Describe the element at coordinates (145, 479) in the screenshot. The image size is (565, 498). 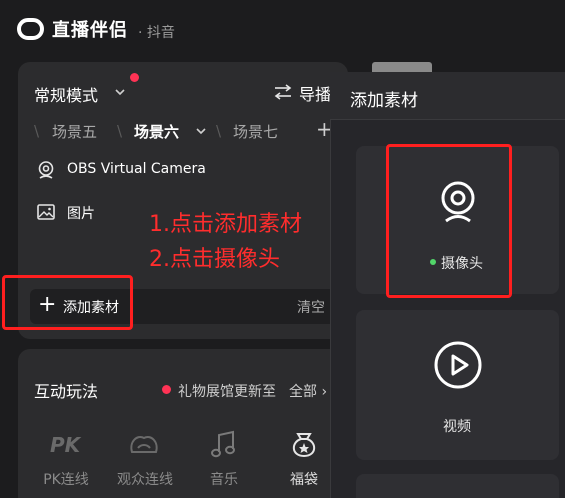
I see `tool-label-audience: 观众连线` at that location.